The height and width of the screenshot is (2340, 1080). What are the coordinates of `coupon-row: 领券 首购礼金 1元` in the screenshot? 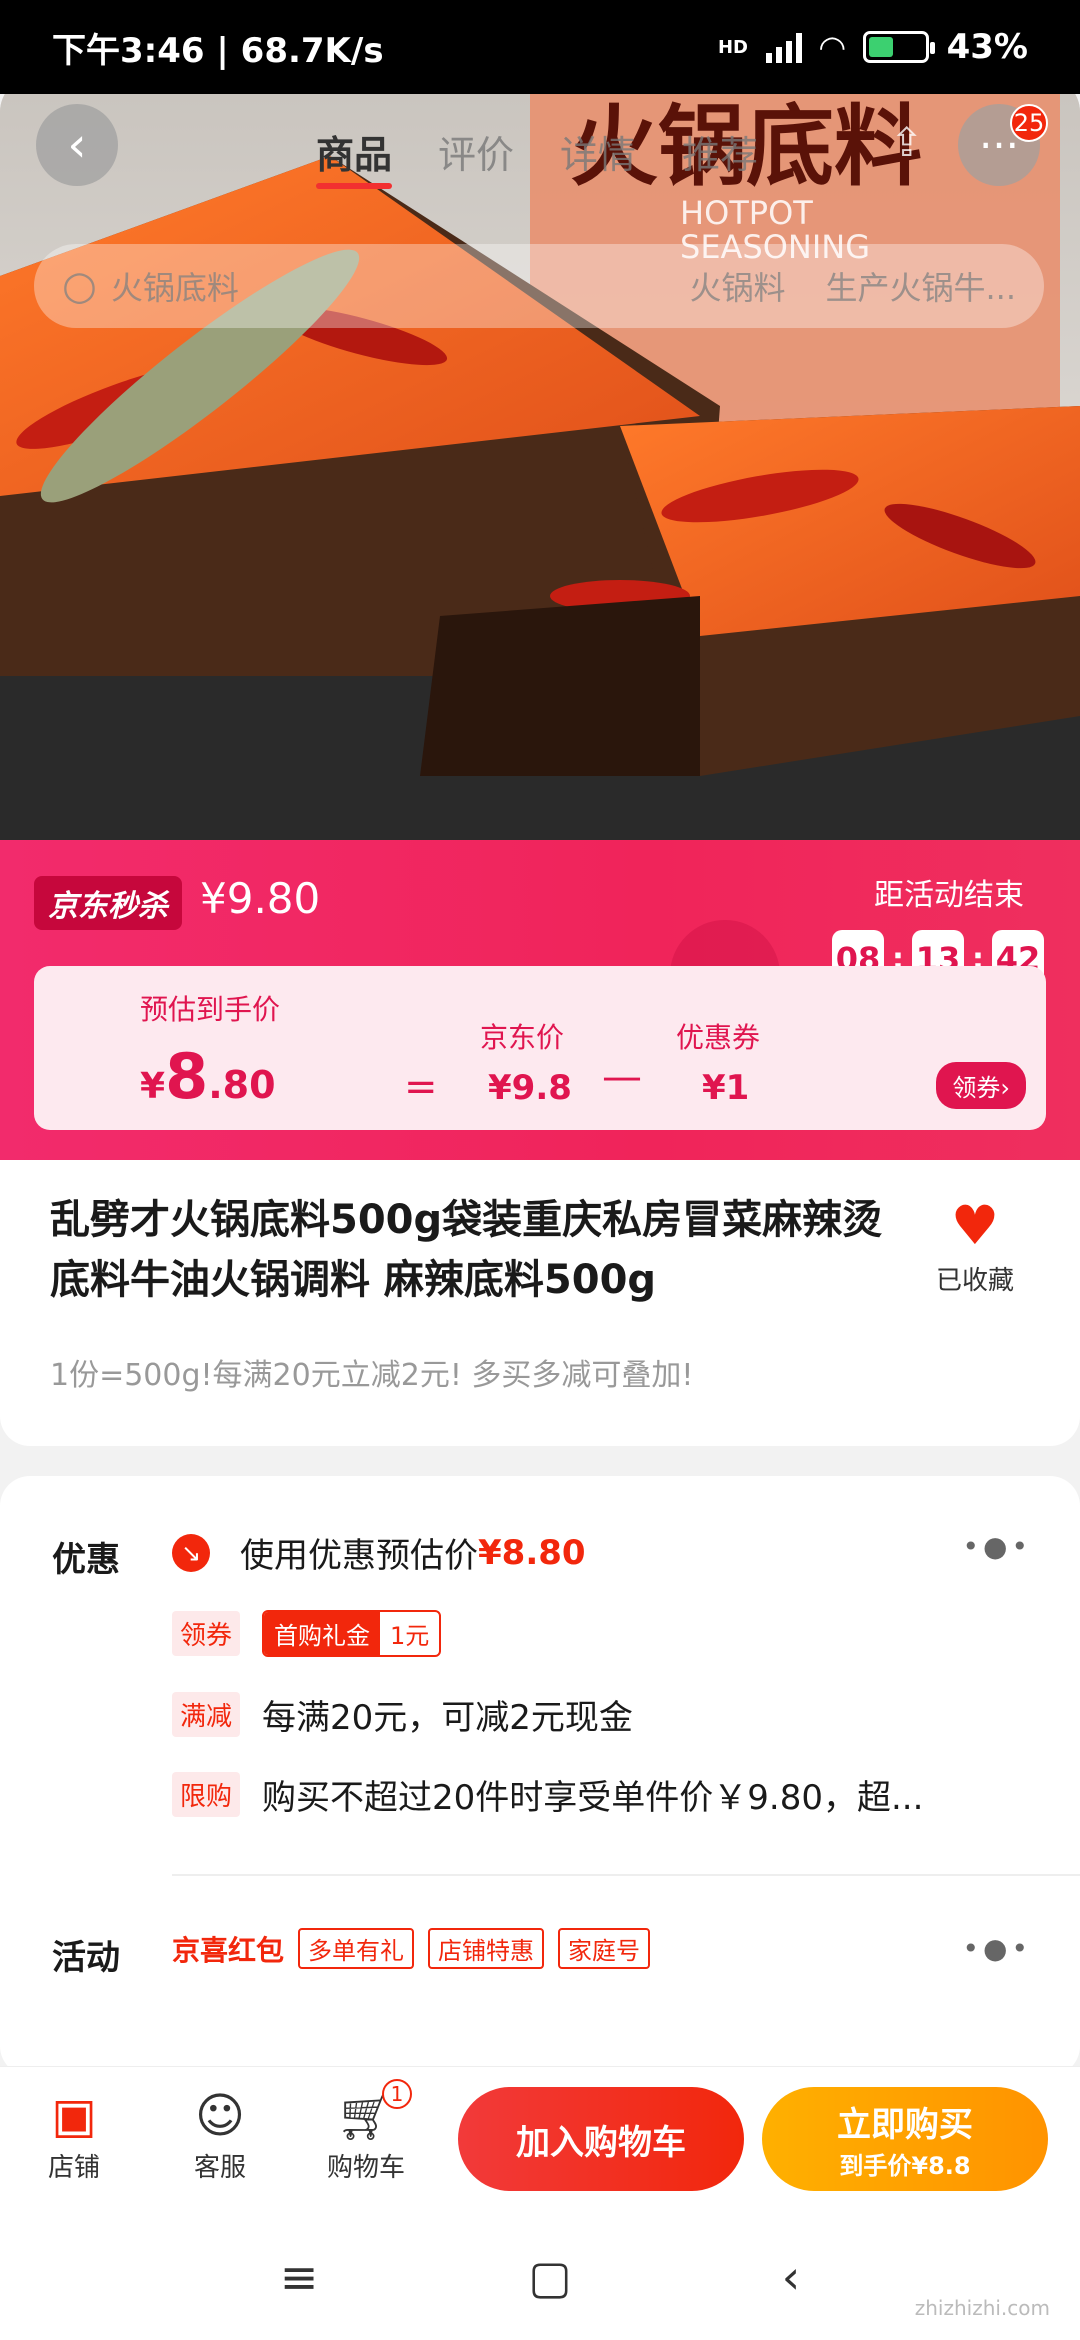 It's located at (307, 1633).